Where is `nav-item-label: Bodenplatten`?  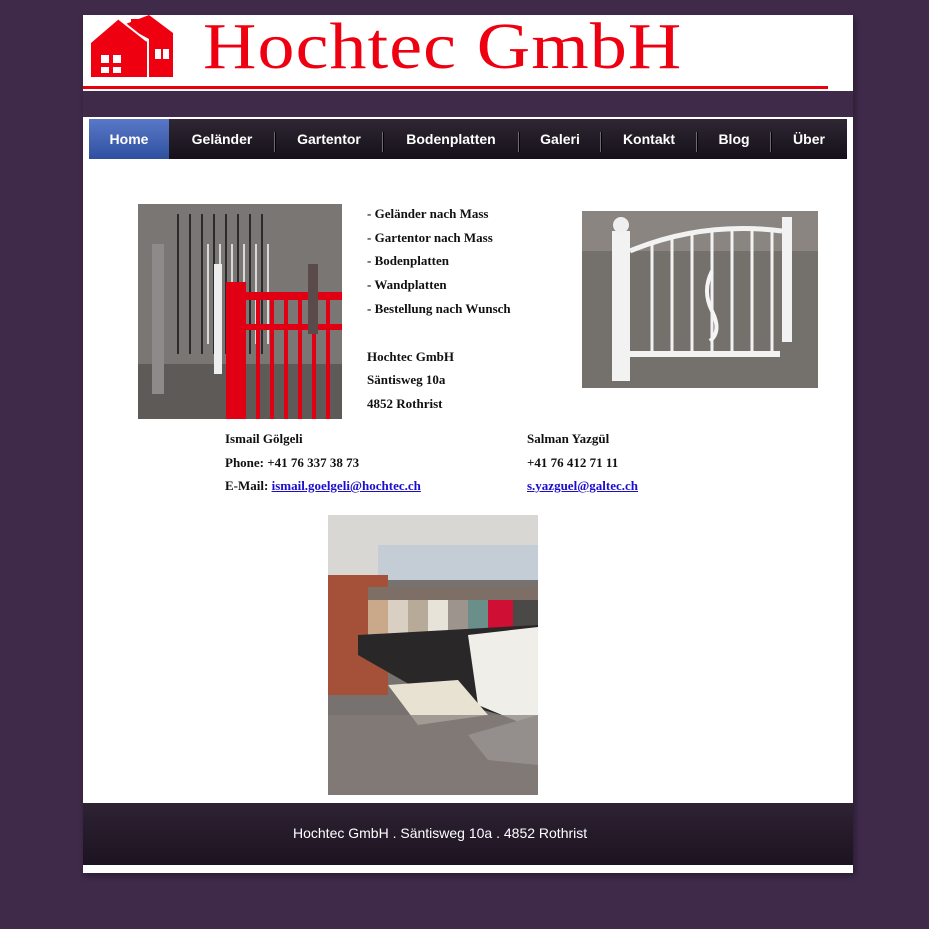
nav-item-label: Bodenplatten is located at coordinates (451, 139).